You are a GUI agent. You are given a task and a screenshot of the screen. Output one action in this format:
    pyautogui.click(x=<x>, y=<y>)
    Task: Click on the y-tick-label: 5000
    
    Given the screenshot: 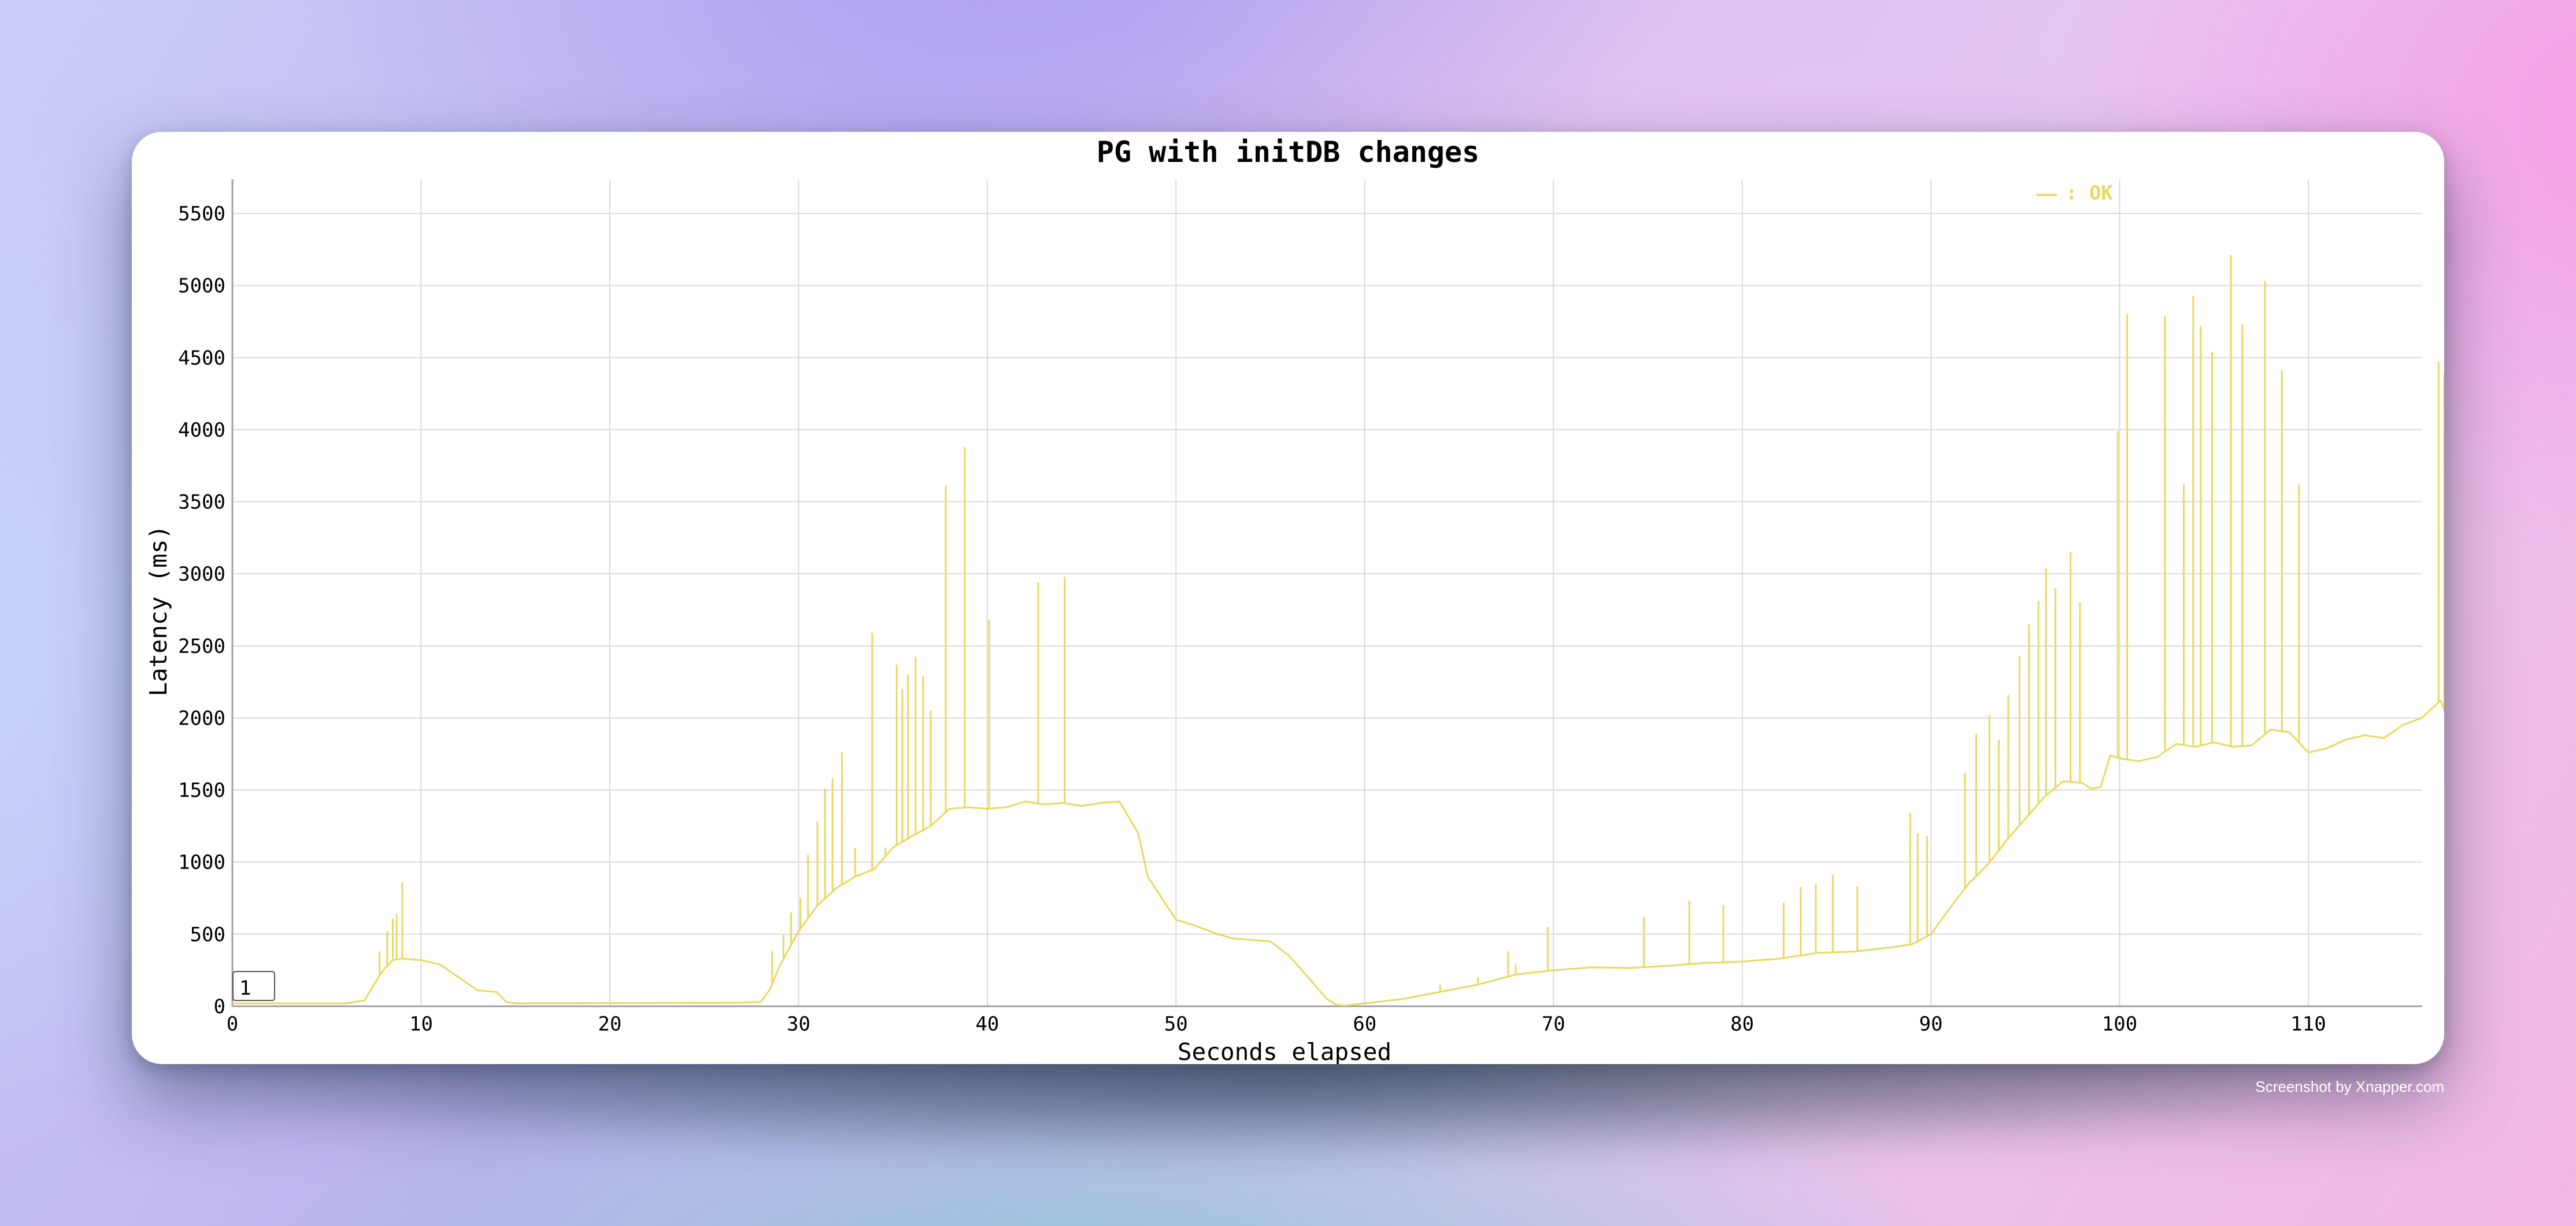 What is the action you would take?
    pyautogui.click(x=201, y=287)
    